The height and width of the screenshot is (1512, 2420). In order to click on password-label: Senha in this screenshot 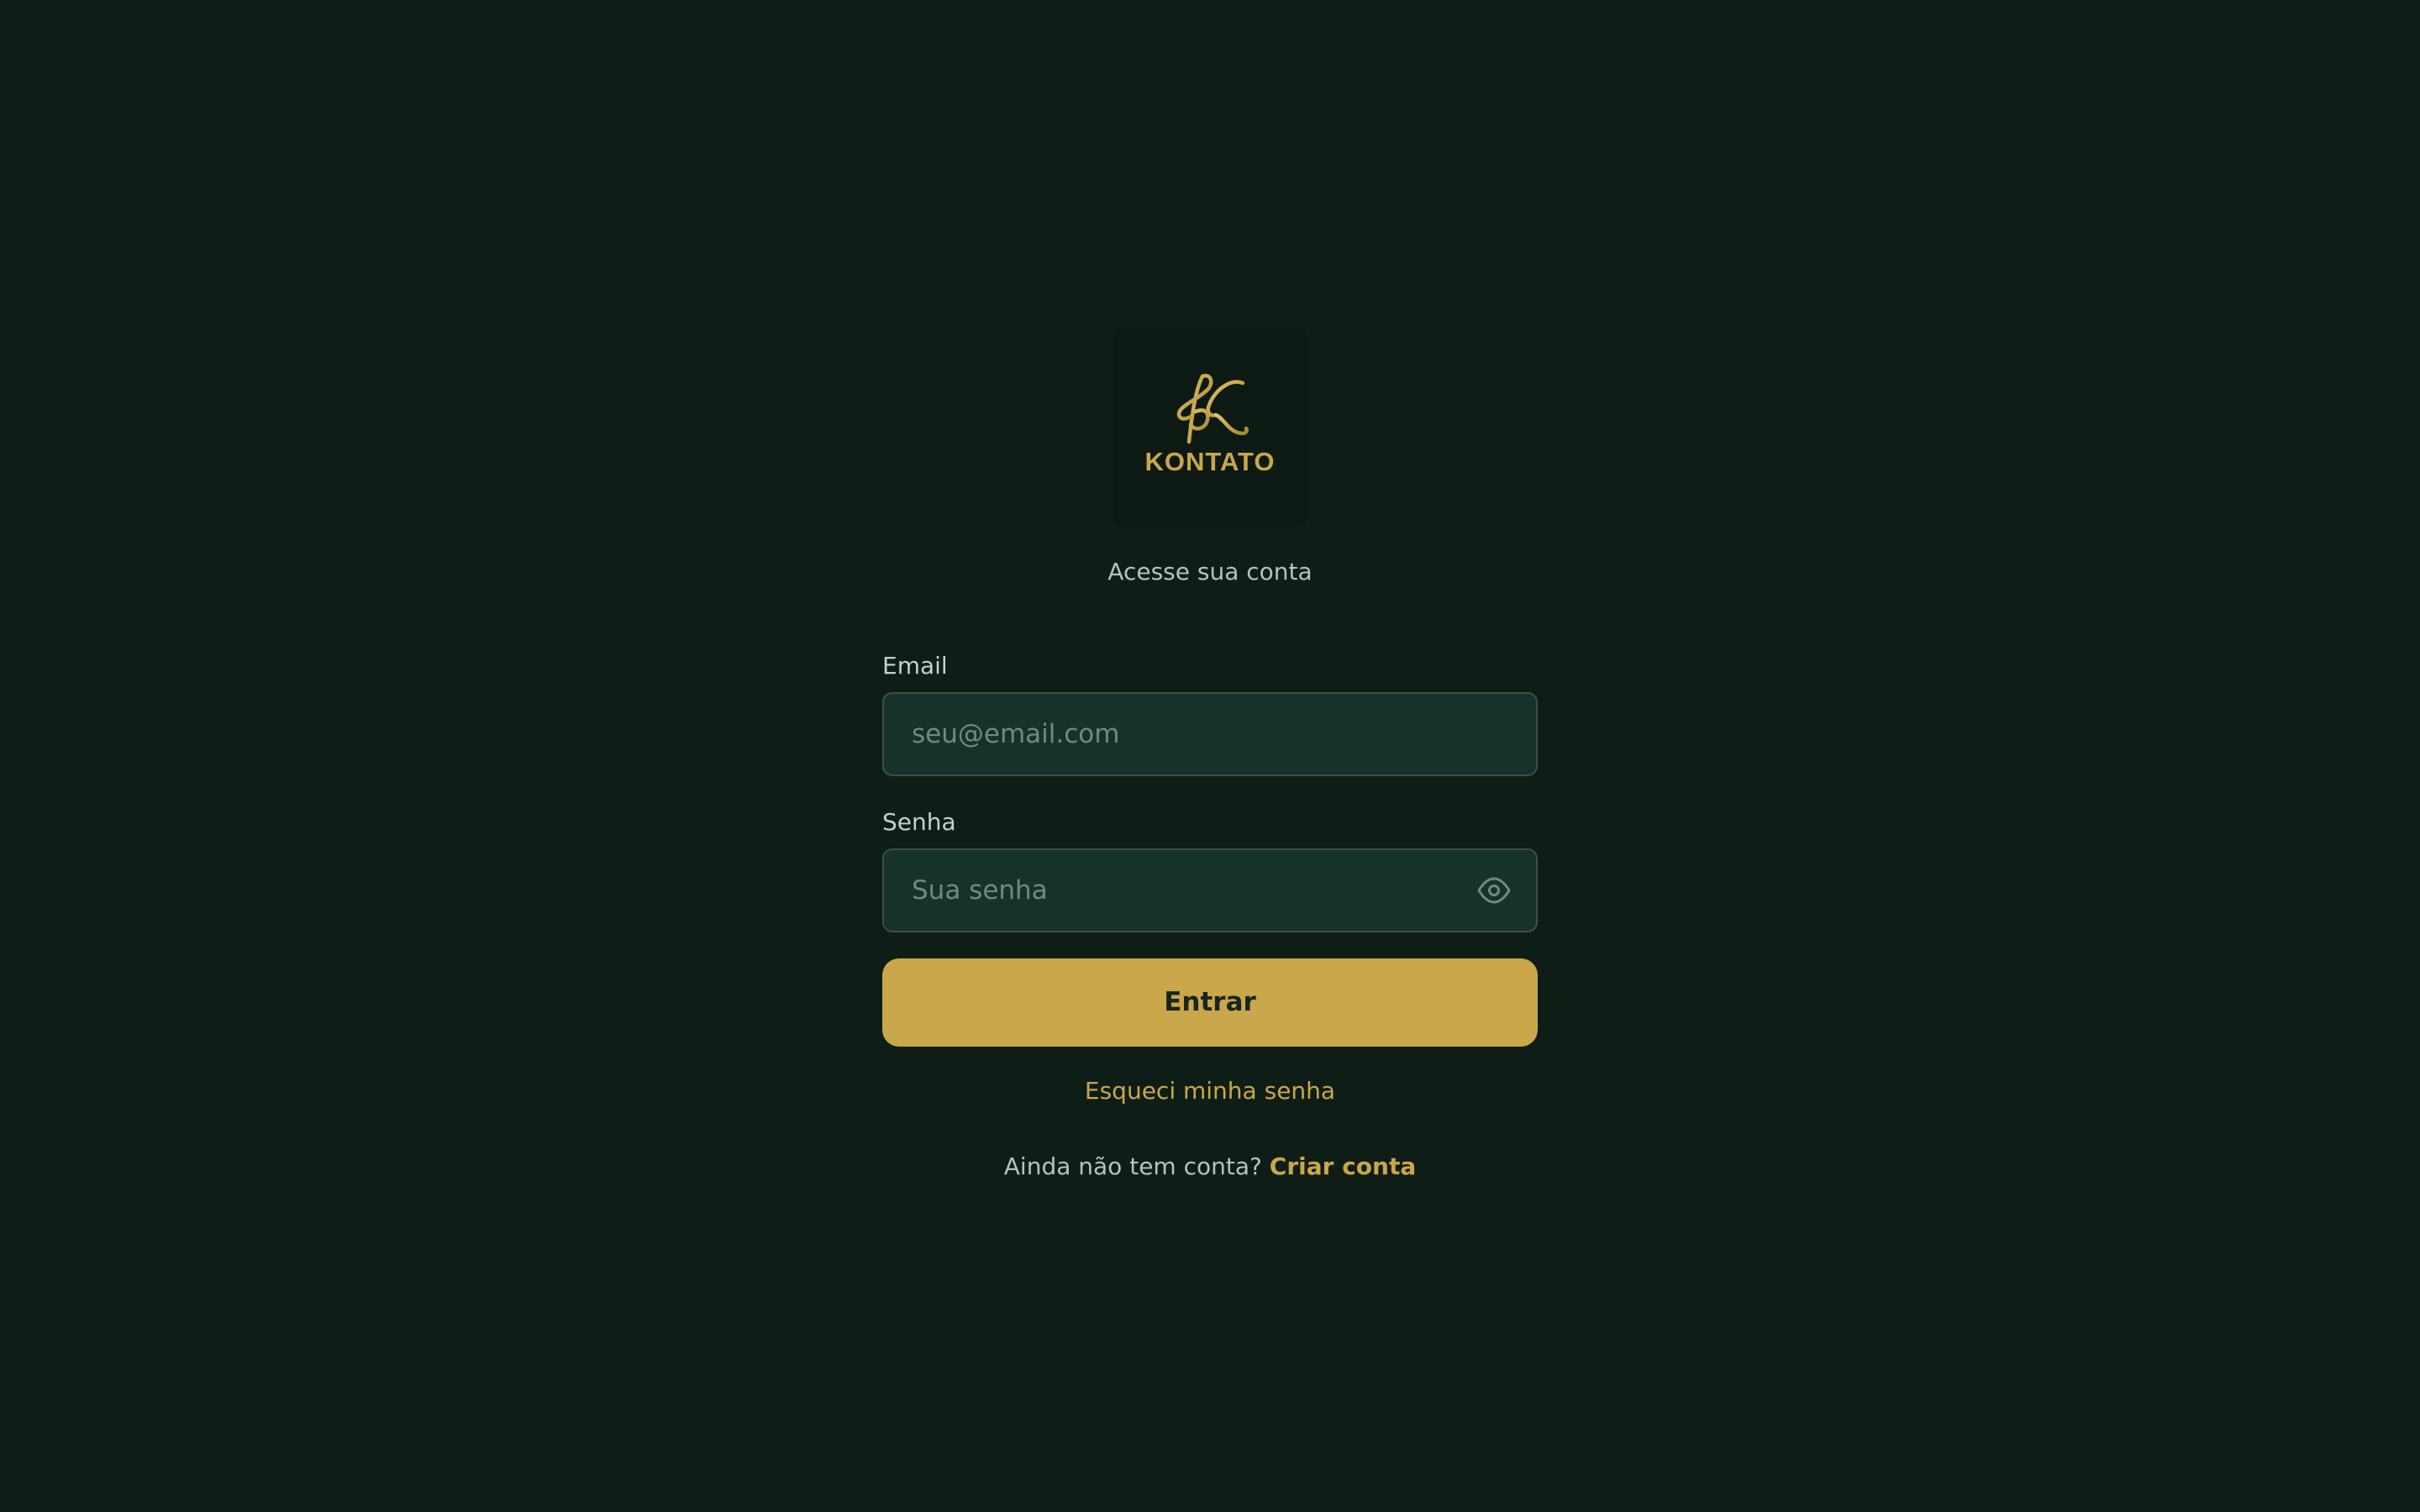, I will do `click(919, 822)`.